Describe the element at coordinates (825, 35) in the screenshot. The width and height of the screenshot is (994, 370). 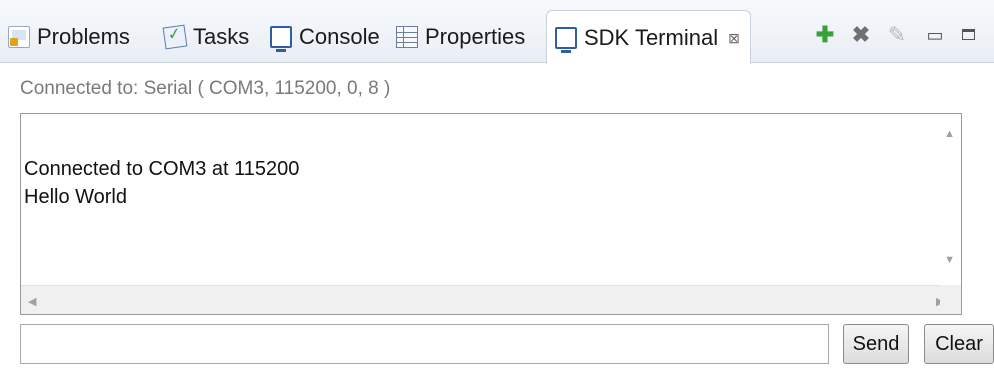
I see `add-terminal-icon: ✚` at that location.